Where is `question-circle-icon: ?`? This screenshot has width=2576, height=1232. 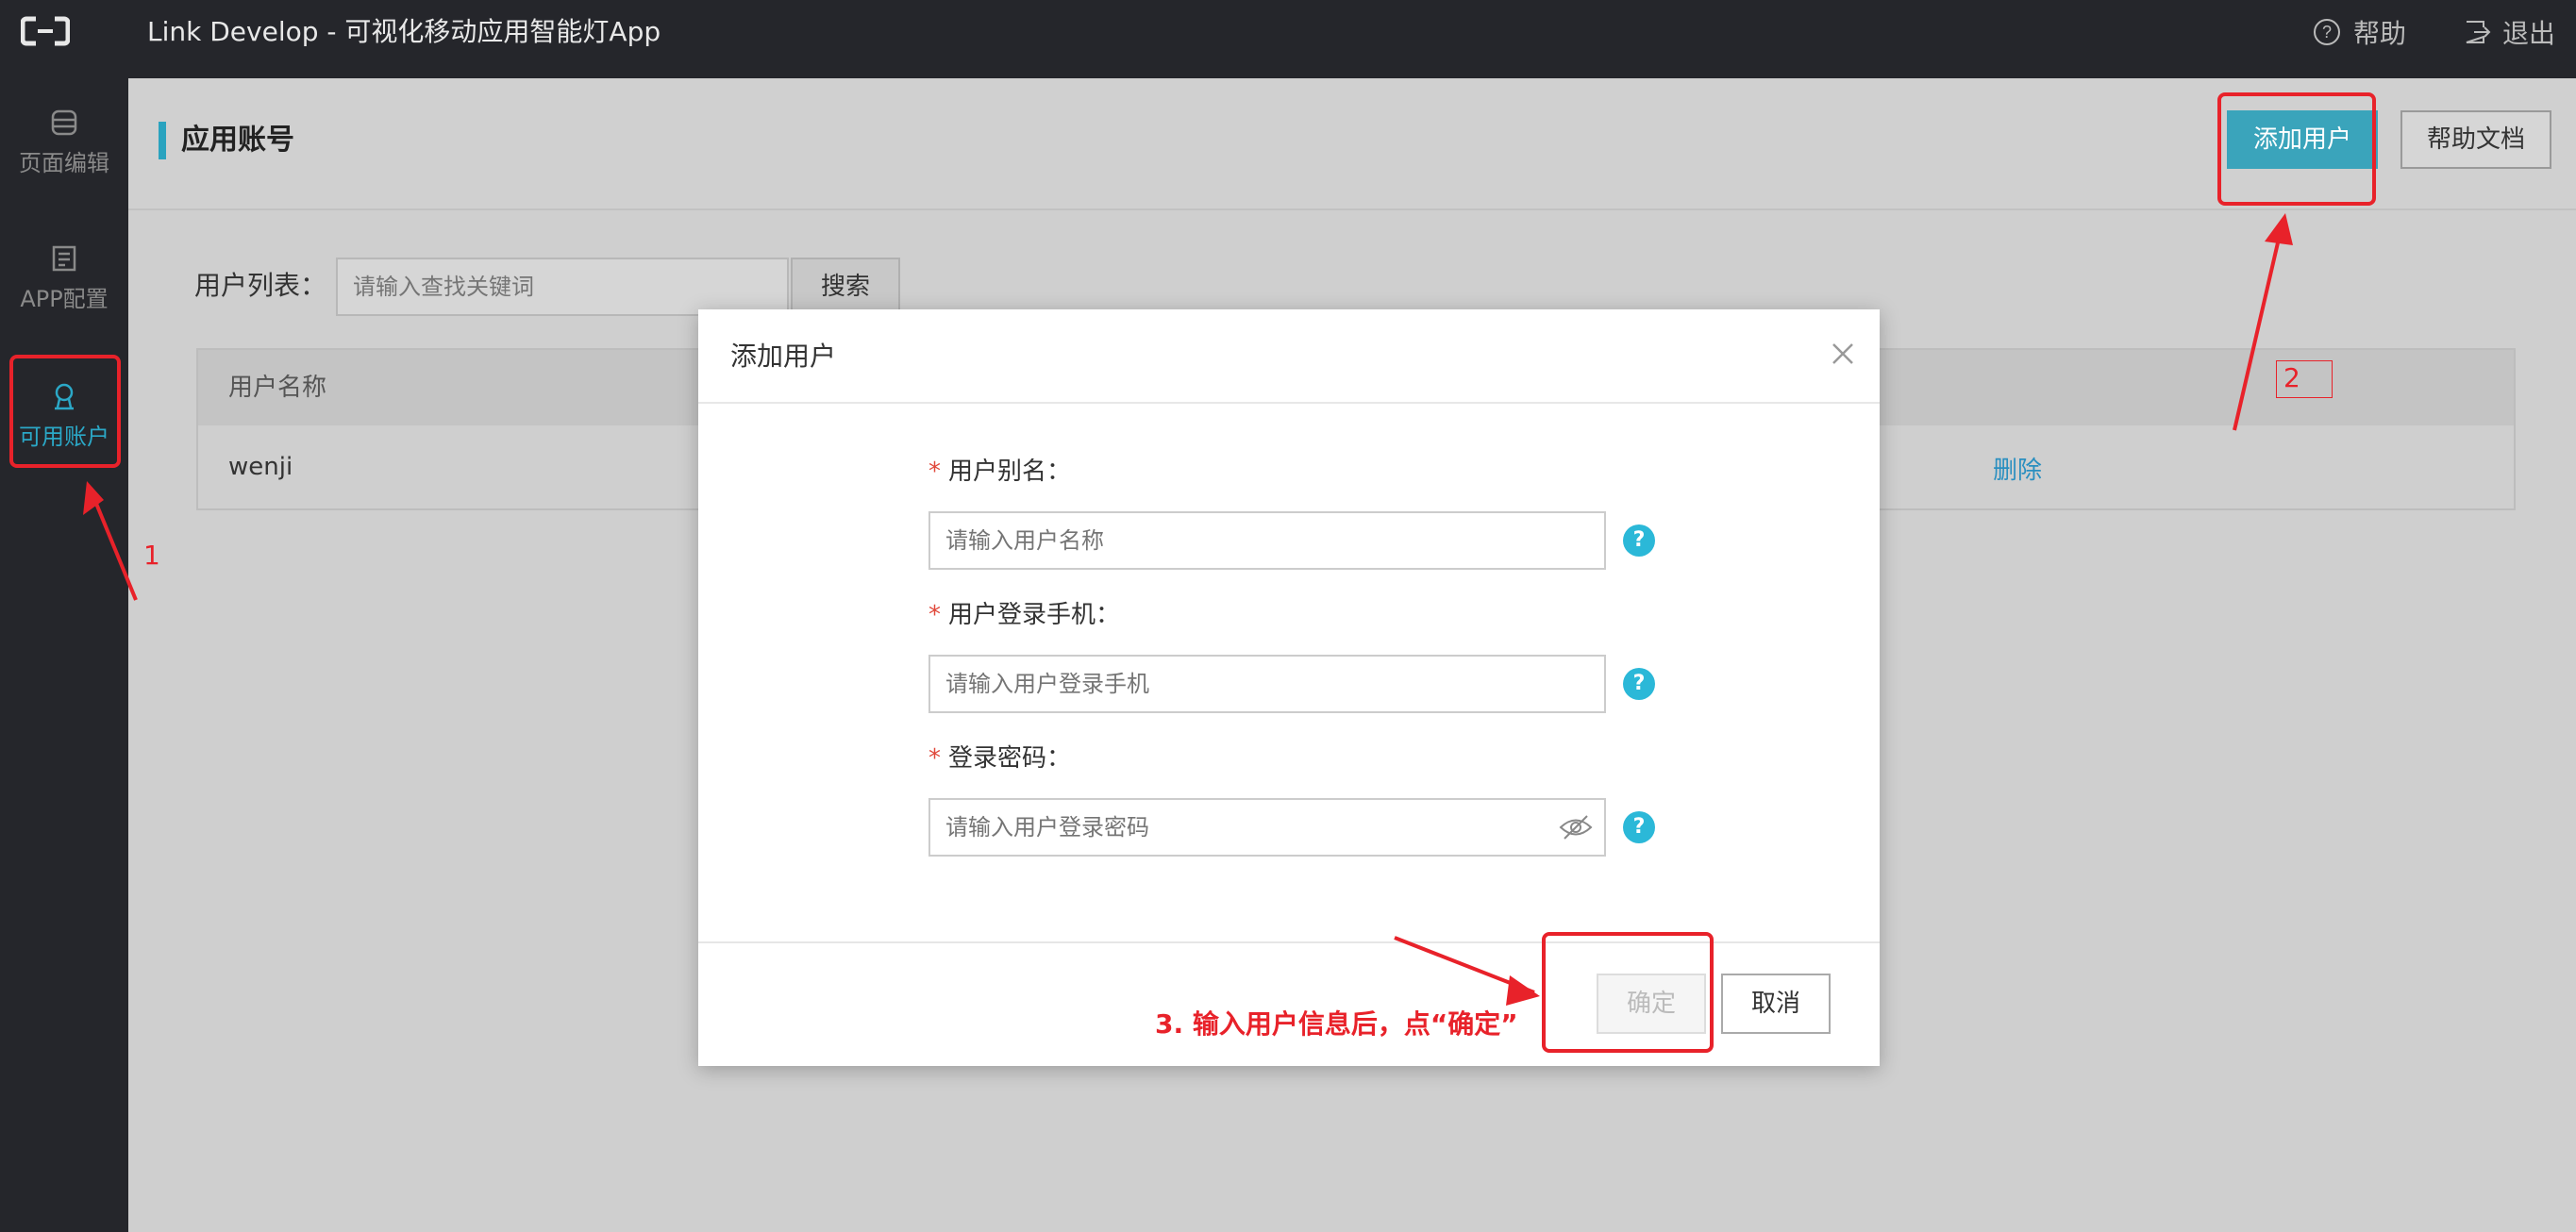 question-circle-icon: ? is located at coordinates (2327, 32).